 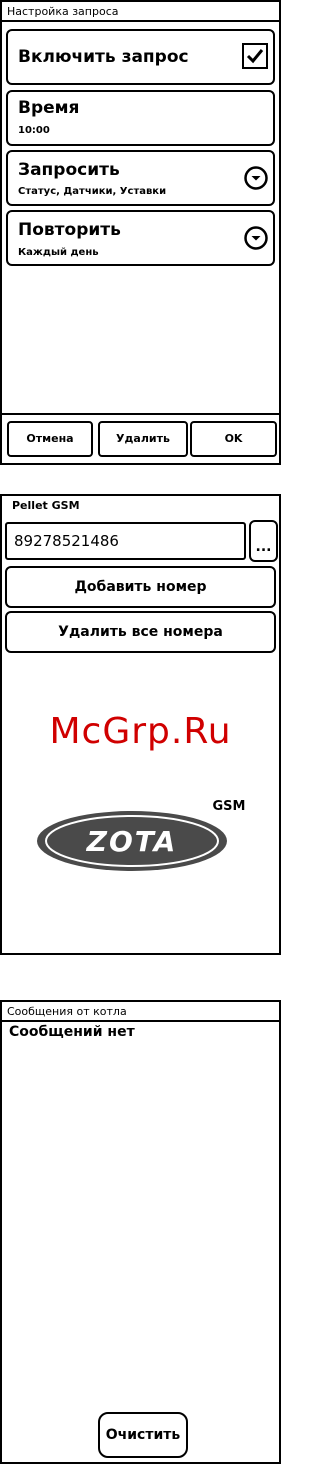 I want to click on request-row: Запросить Статус, Датчики, Уставки, so click(x=140, y=178).